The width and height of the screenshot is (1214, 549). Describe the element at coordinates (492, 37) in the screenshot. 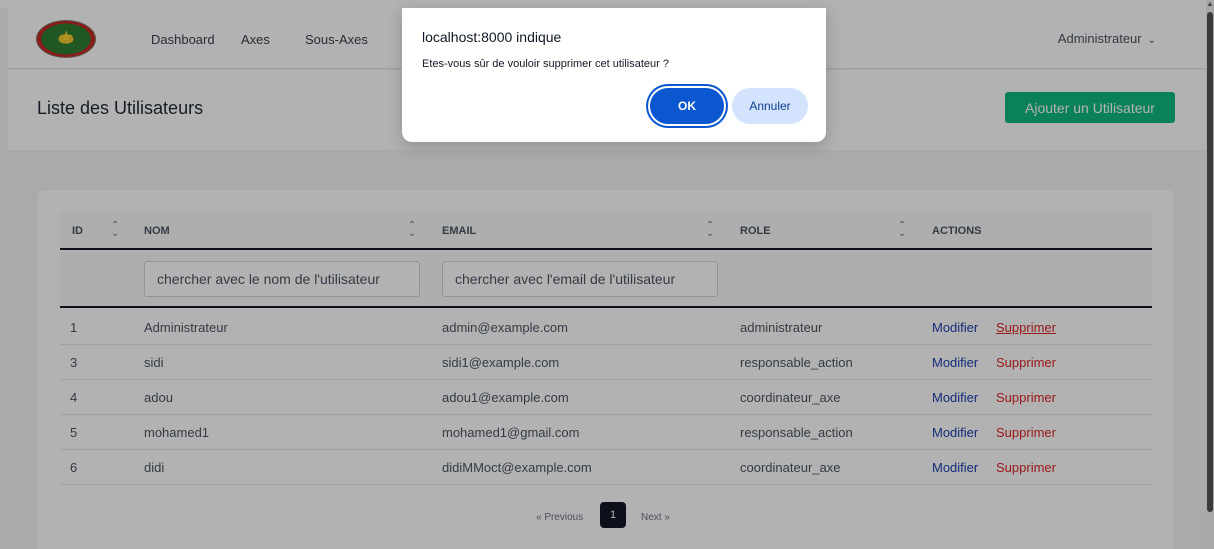

I see `dialog-title: localhost:8000 indique` at that location.